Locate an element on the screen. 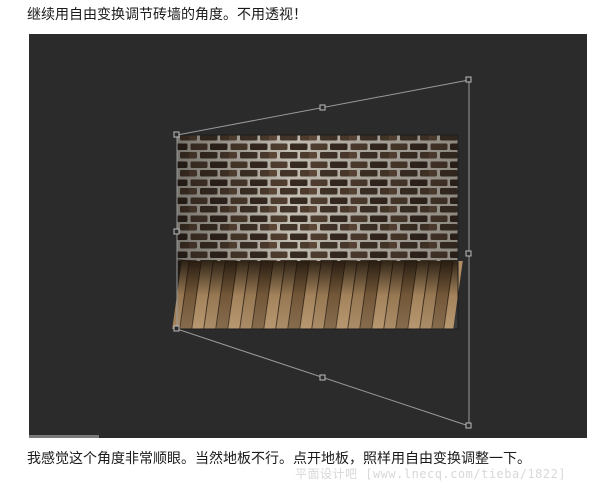 This screenshot has height=490, width=614. instruction-text-top: 继续用自由变换调节砖墙的角度。不用透视！ is located at coordinates (167, 15).